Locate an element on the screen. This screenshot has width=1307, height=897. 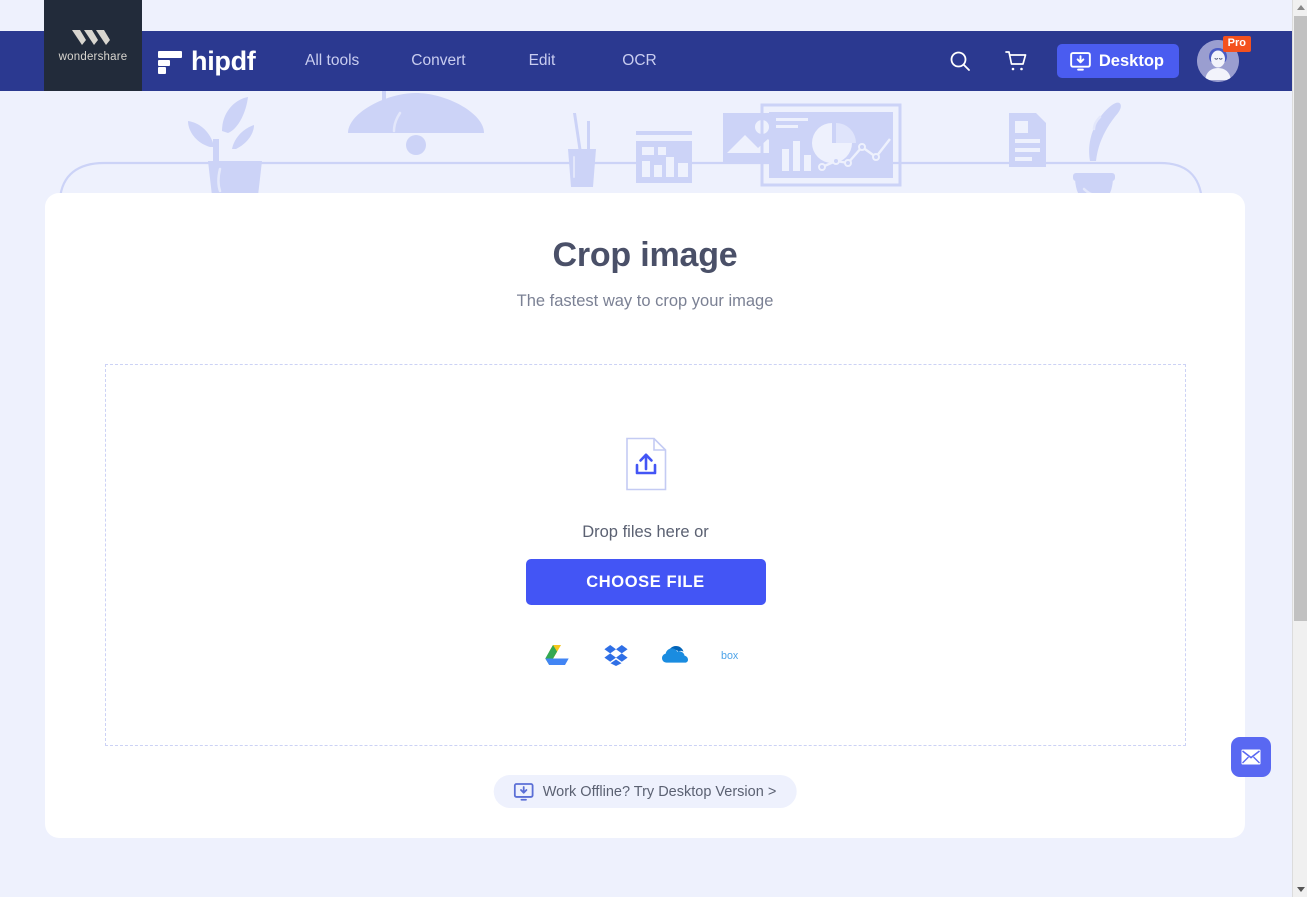
brand-name: hipdf is located at coordinates (223, 61).